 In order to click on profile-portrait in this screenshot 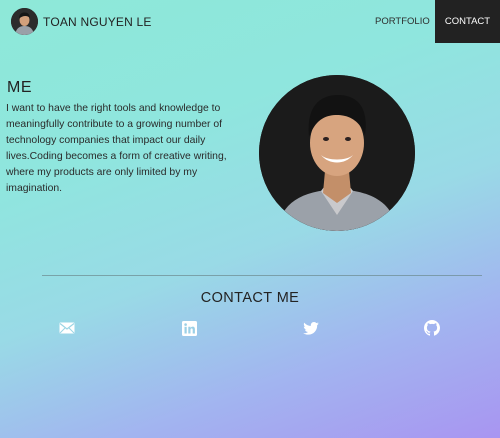, I will do `click(337, 153)`.